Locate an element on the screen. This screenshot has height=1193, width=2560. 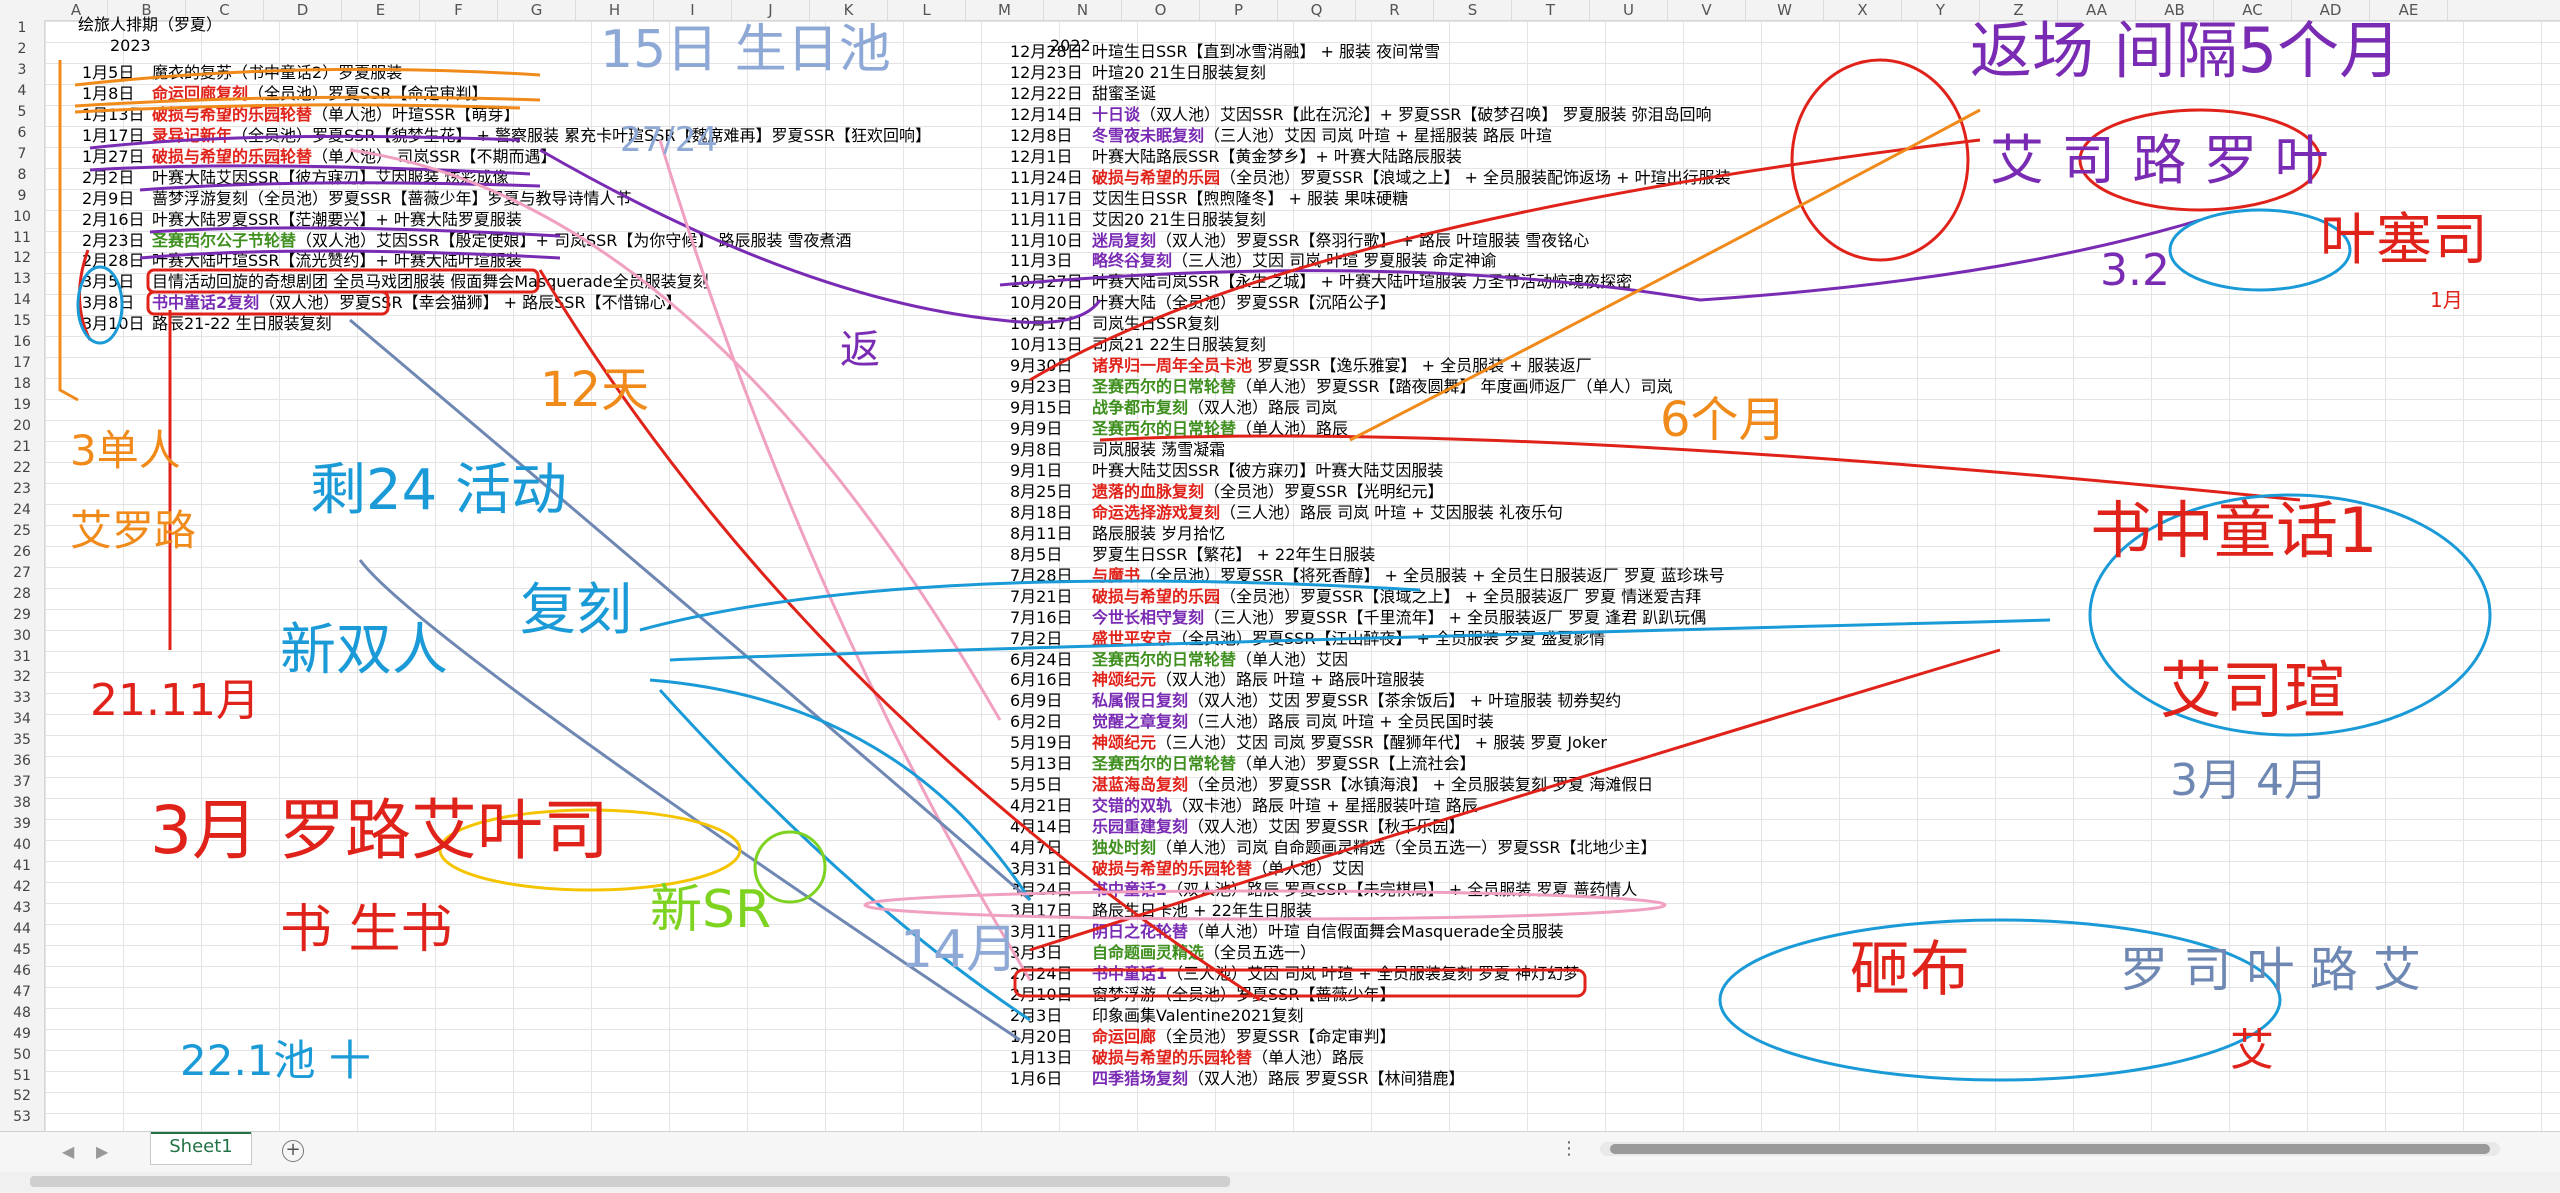
entry-text: 圣赛西尔的日常轮替（单人池）罗夏SSR【上流社会】 is located at coordinates (1283, 763).